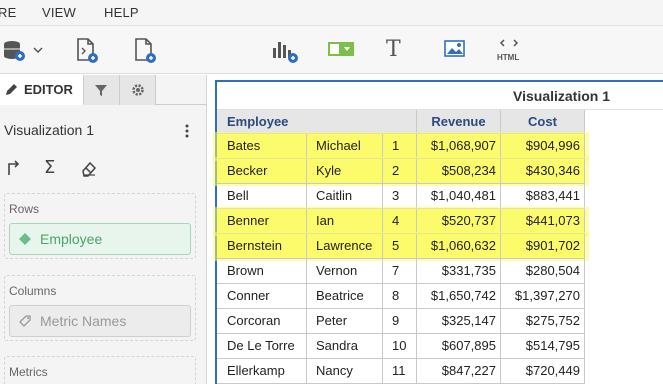  Describe the element at coordinates (543, 346) in the screenshot. I see `table-cell: $514,795` at that location.